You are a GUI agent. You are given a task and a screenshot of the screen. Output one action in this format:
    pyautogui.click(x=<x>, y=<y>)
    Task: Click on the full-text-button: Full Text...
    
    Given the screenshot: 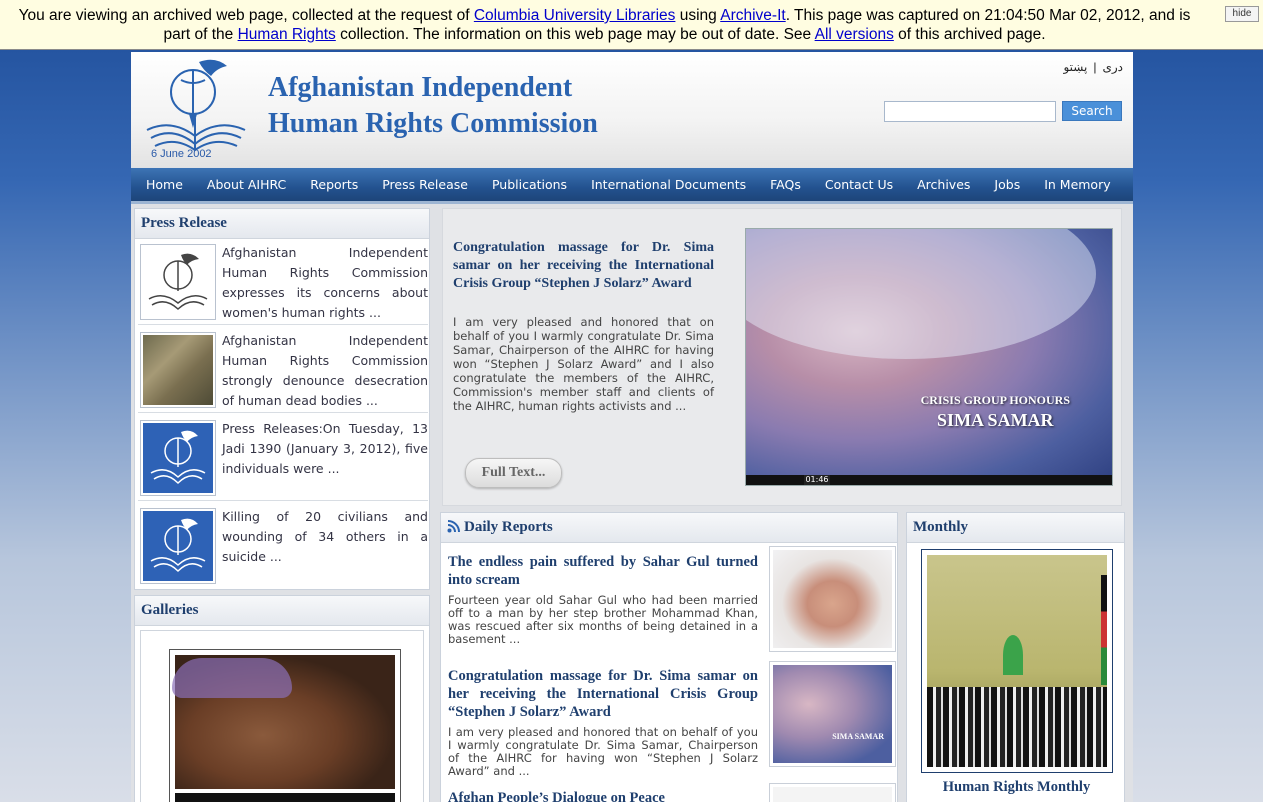 What is the action you would take?
    pyautogui.click(x=513, y=473)
    